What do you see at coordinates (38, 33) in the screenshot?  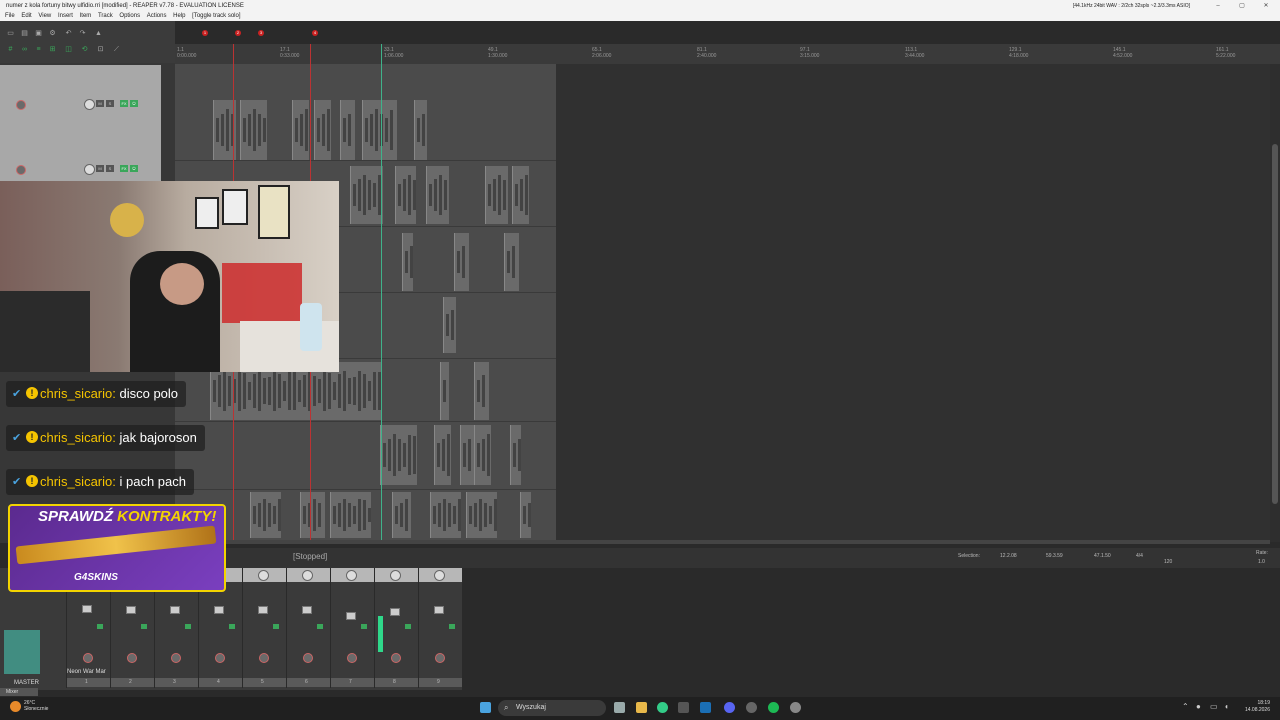 I see `save-project-icon: ▣` at bounding box center [38, 33].